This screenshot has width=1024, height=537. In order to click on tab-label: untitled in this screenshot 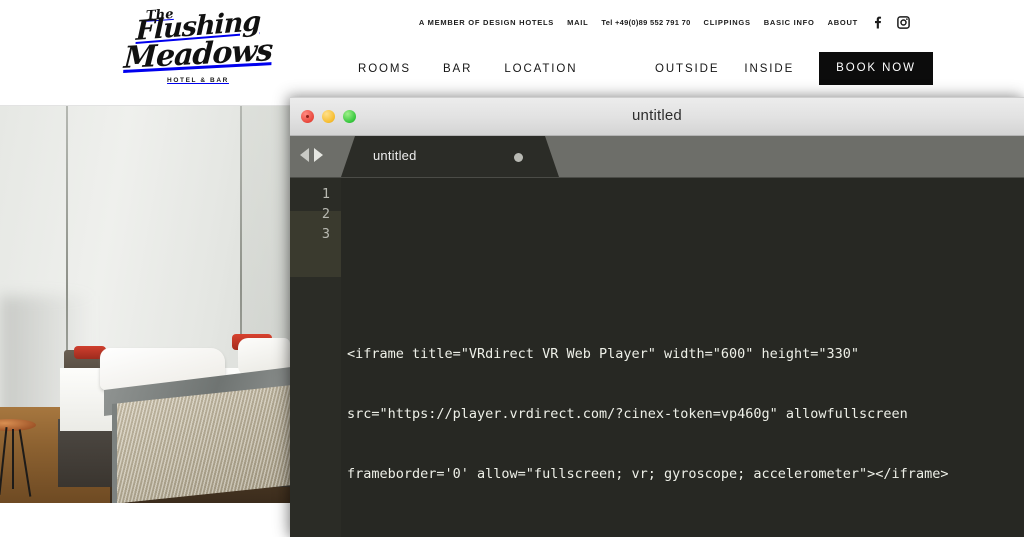, I will do `click(395, 155)`.